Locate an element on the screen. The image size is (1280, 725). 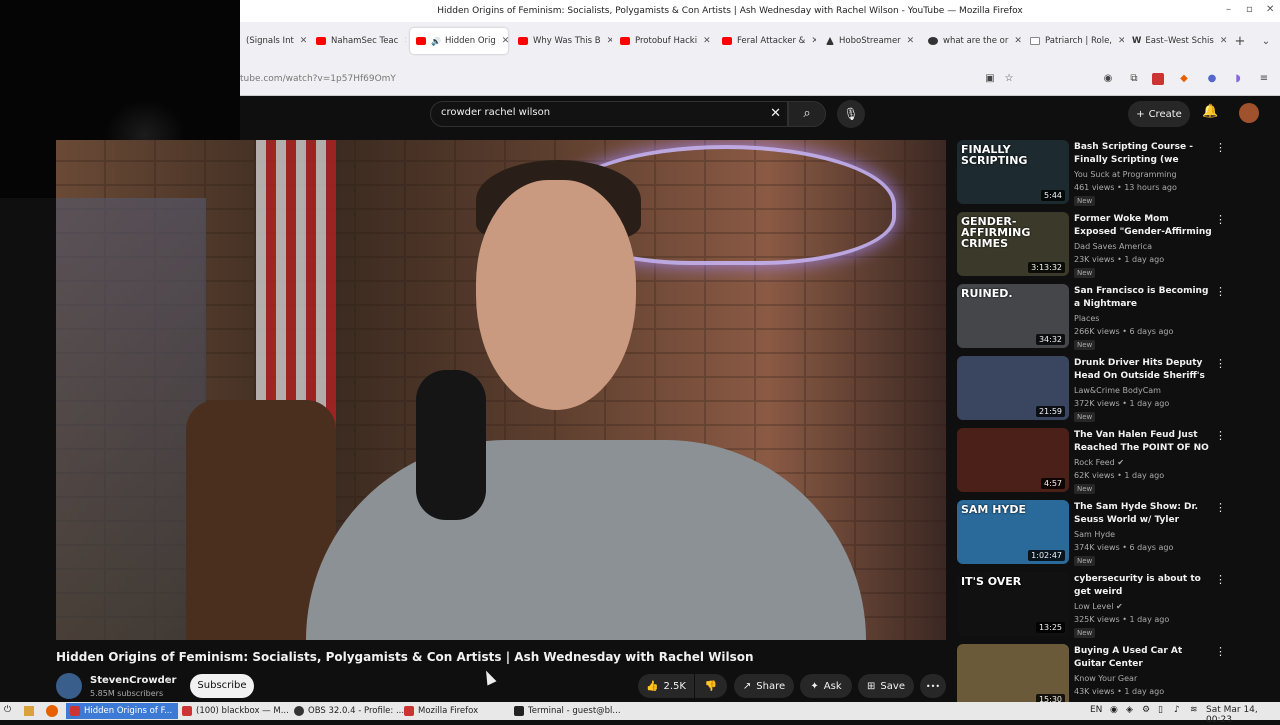
hamburger-menu-icon: ≡ is located at coordinates (1264, 79).